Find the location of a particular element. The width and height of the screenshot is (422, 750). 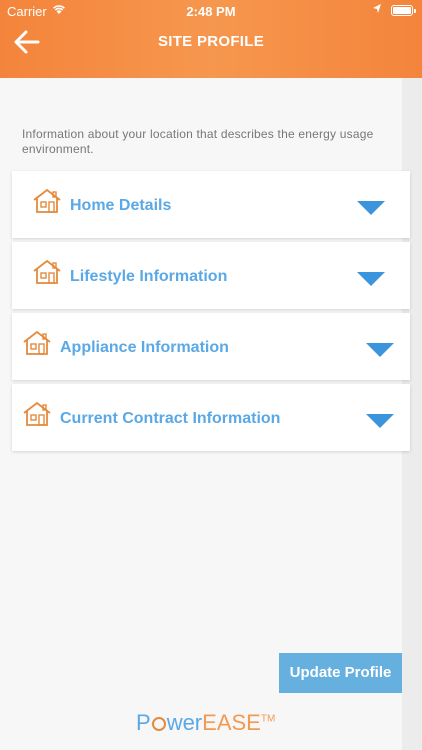

logo-ease-text: EASE is located at coordinates (231, 722).